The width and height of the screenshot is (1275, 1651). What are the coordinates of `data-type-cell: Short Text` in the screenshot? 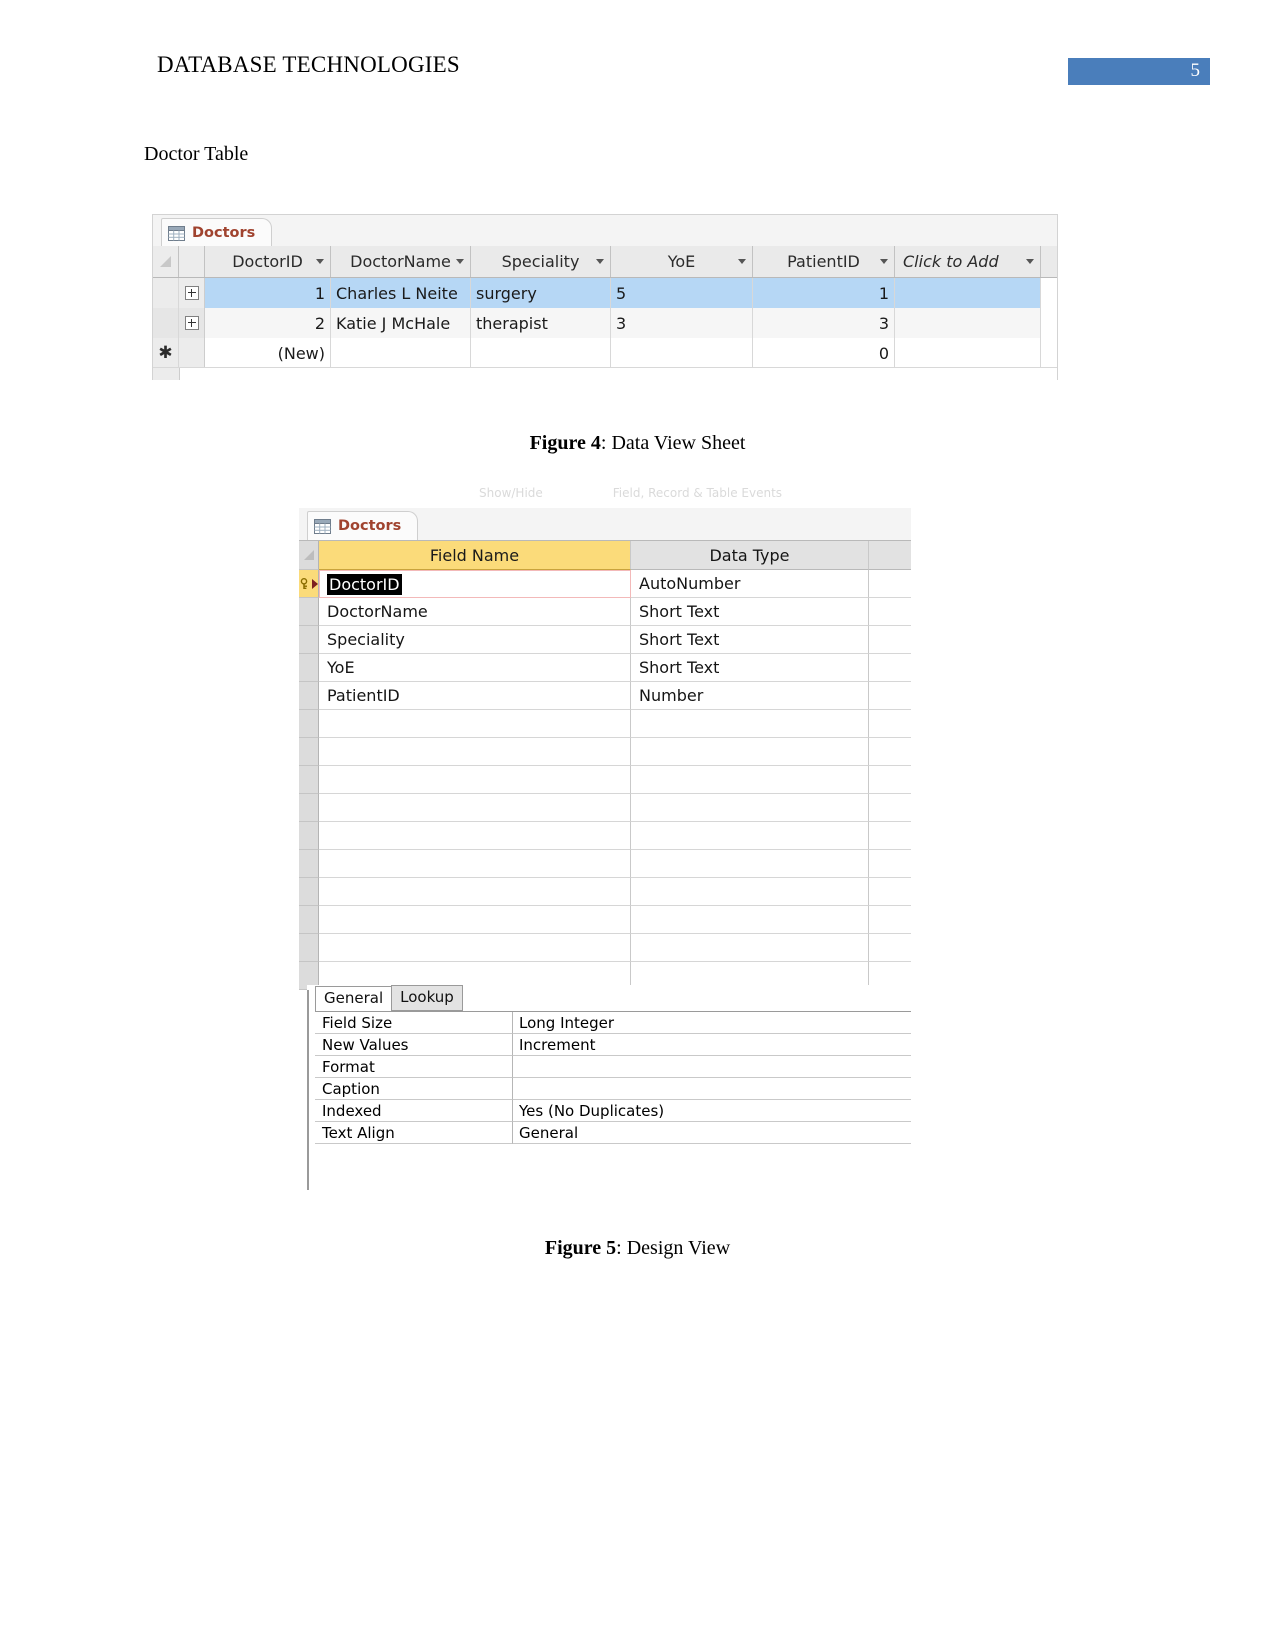 It's located at (750, 668).